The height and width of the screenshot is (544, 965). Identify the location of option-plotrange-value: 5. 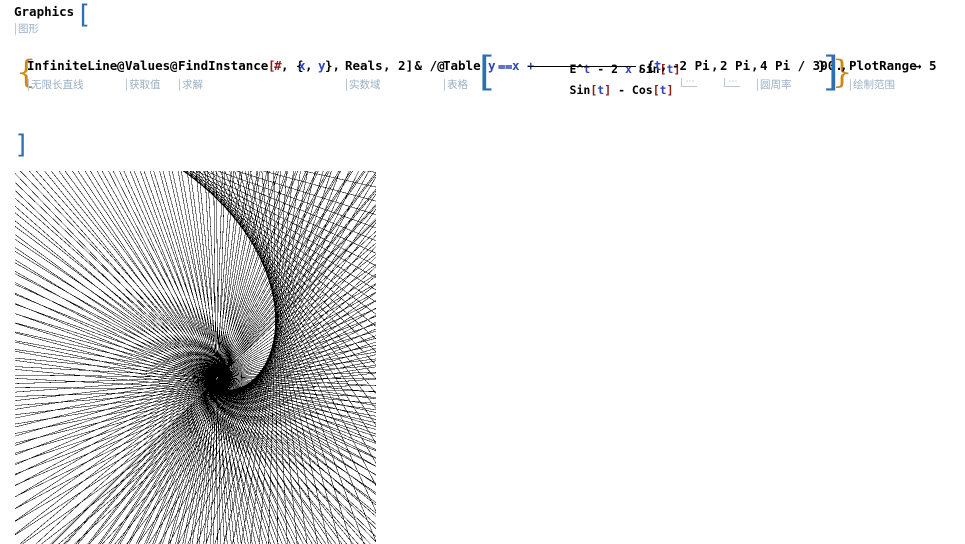
(933, 65).